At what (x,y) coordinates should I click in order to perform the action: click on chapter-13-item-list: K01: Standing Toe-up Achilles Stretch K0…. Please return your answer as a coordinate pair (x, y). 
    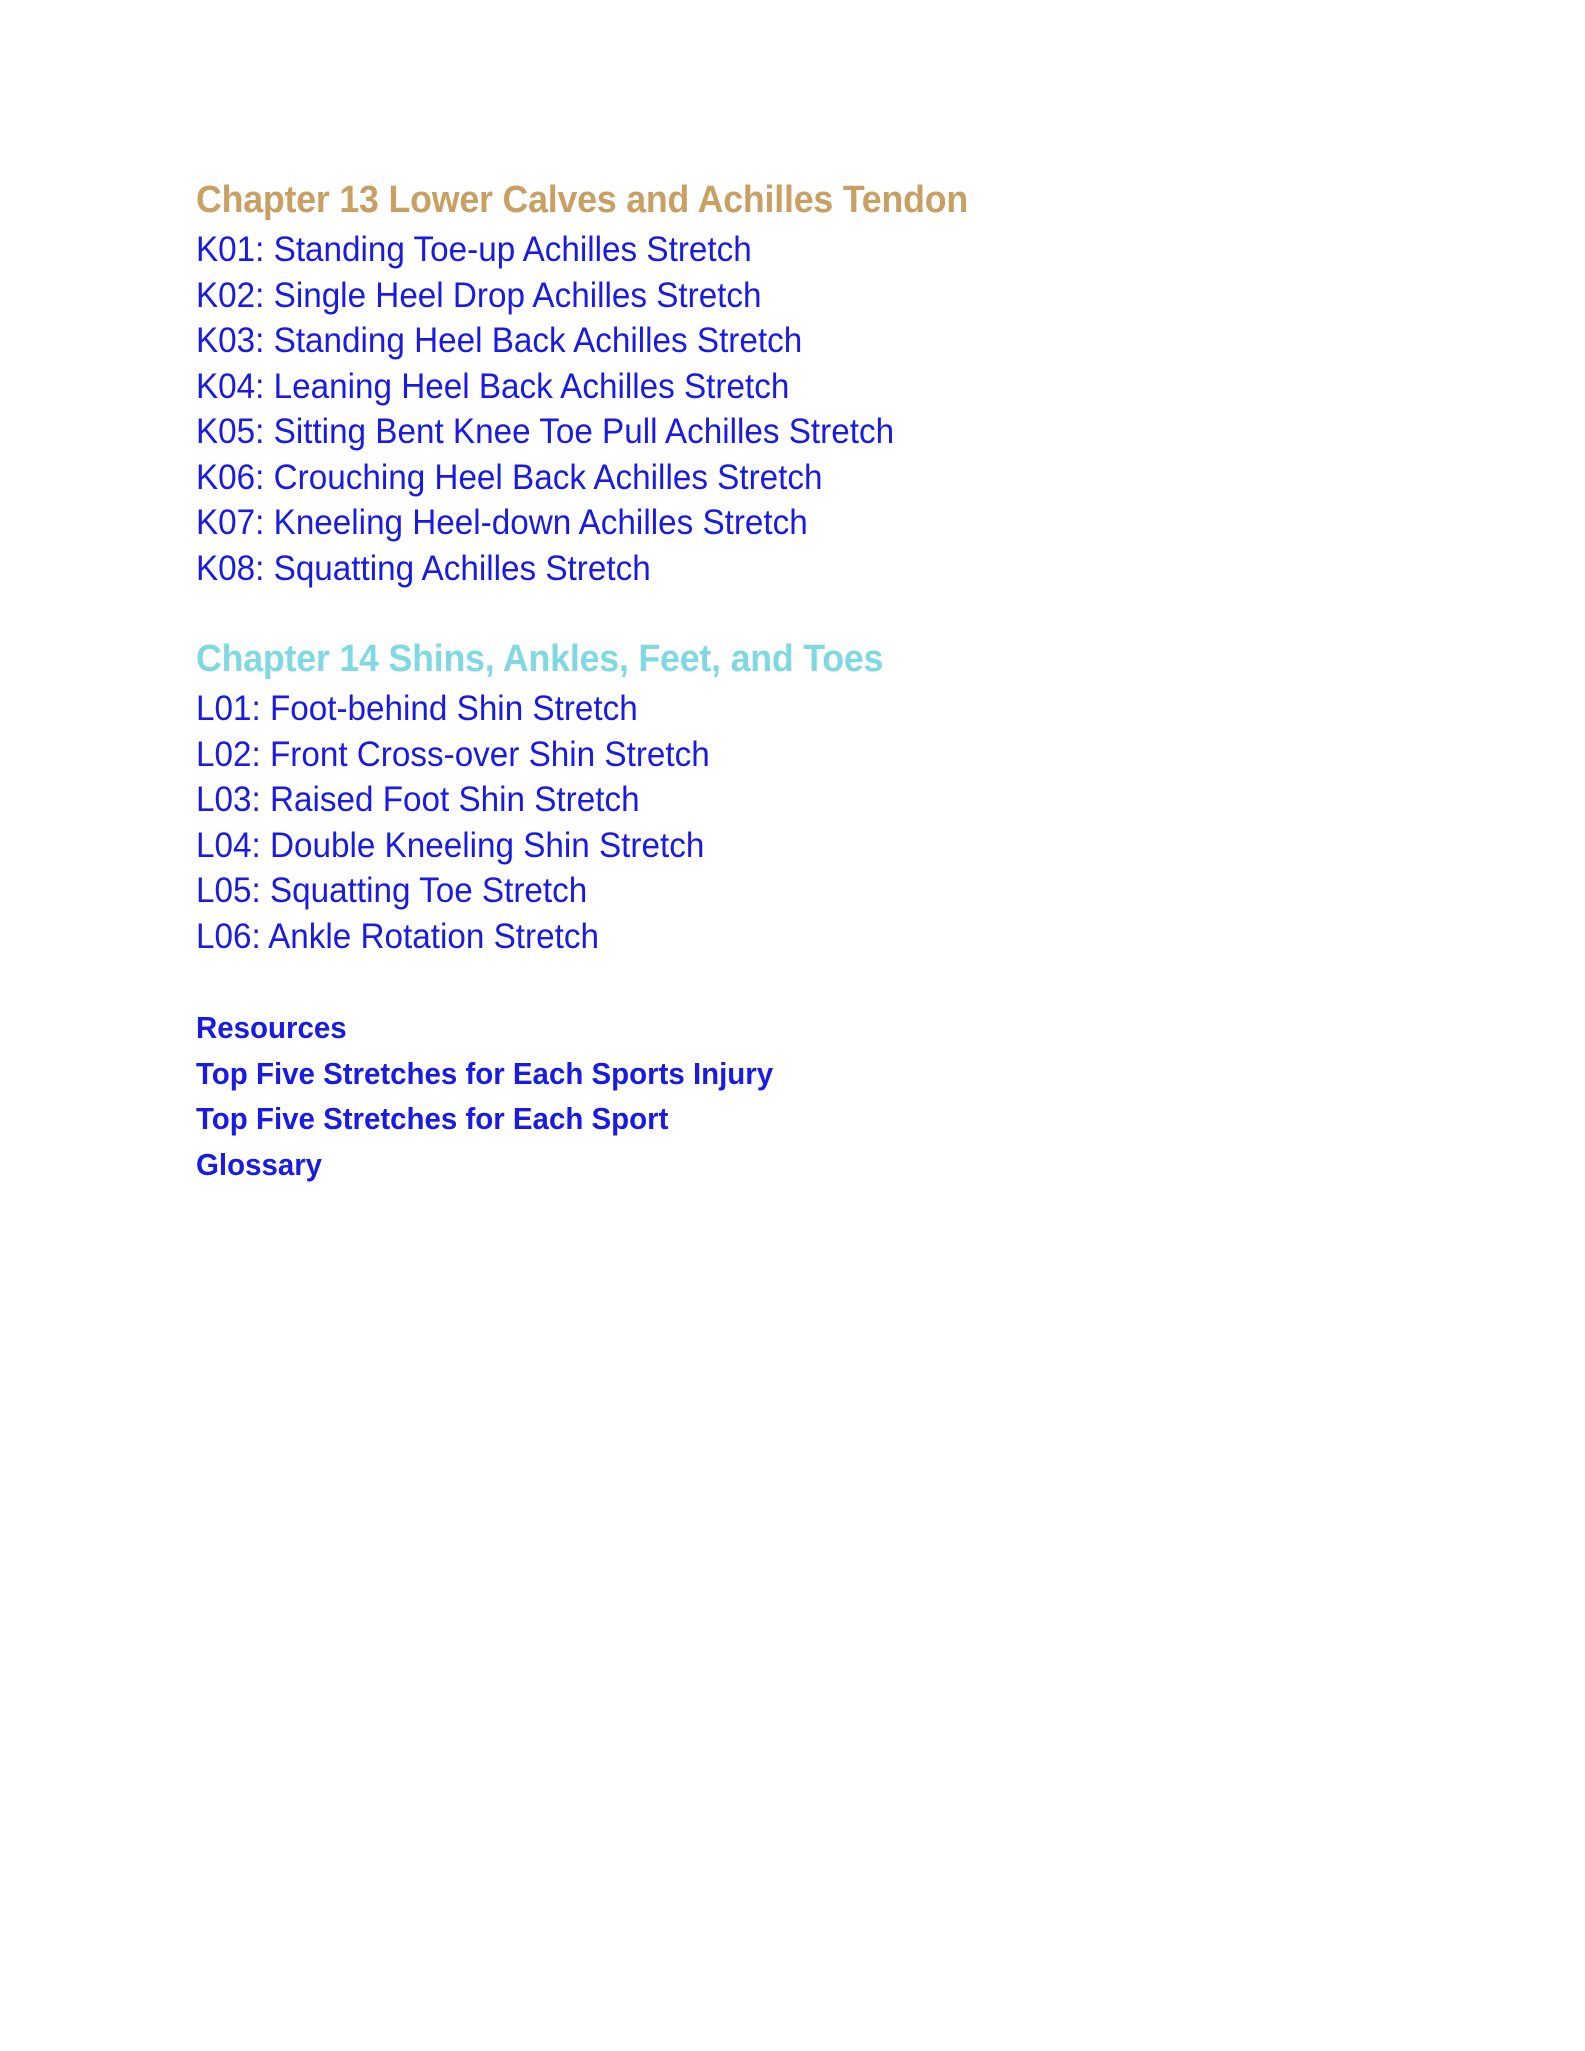
    Looking at the image, I should click on (786, 409).